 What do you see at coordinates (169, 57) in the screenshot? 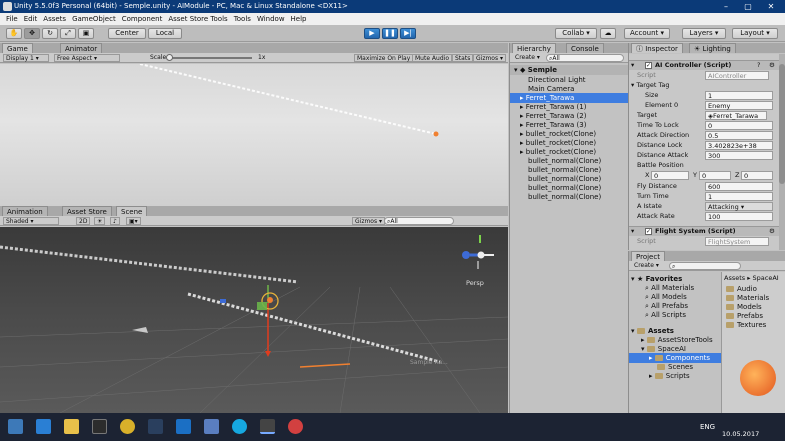
I see `scale-slider-handle` at bounding box center [169, 57].